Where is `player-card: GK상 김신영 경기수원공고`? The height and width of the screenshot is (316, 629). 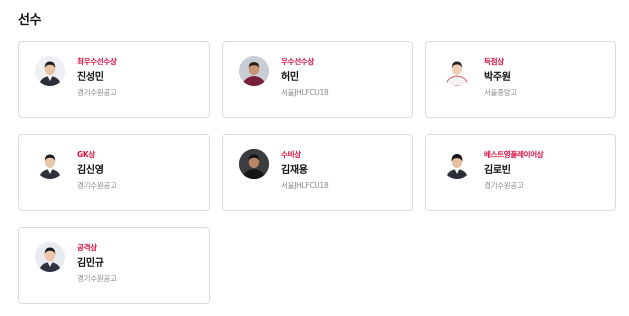 player-card: GK상 김신영 경기수원공고 is located at coordinates (114, 172).